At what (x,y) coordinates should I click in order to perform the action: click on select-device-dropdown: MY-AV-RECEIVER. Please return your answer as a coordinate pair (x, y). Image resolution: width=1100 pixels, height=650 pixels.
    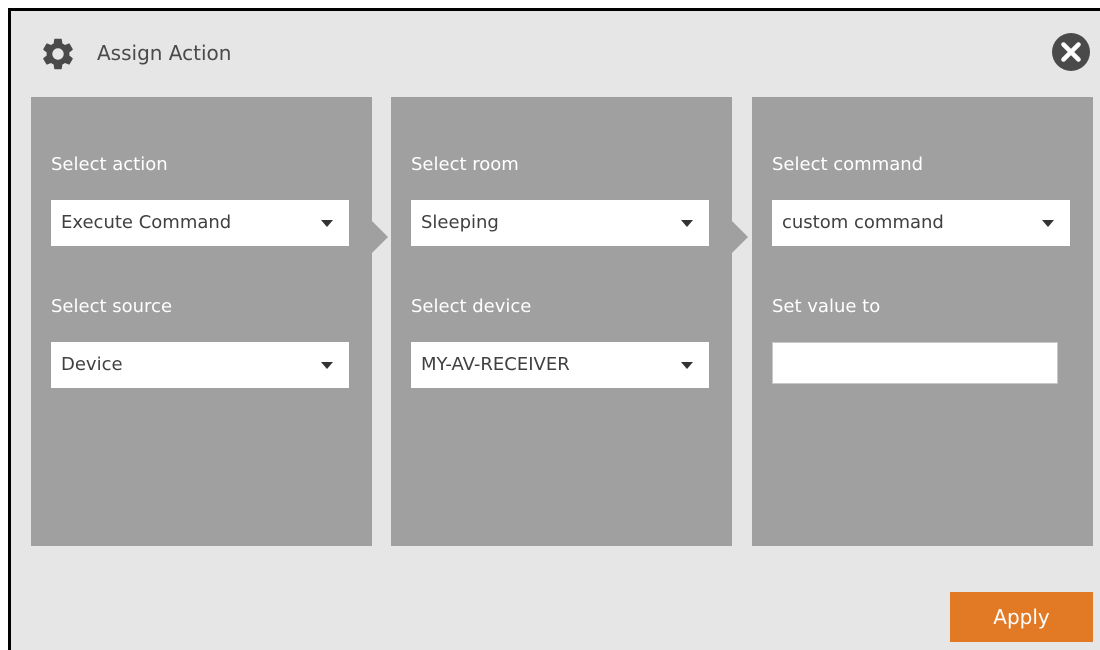
    Looking at the image, I should click on (560, 365).